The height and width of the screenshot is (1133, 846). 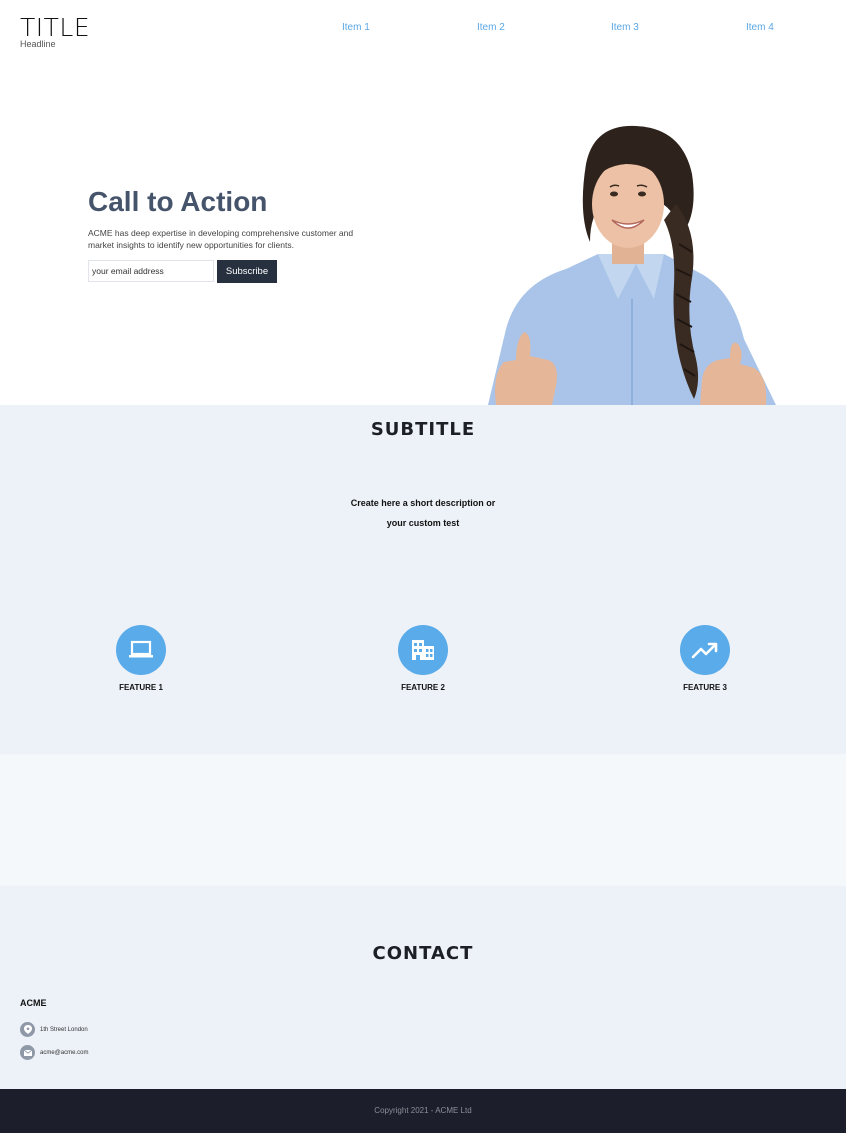 What do you see at coordinates (423, 503) in the screenshot?
I see `features-description-line1: Create here a short description or` at bounding box center [423, 503].